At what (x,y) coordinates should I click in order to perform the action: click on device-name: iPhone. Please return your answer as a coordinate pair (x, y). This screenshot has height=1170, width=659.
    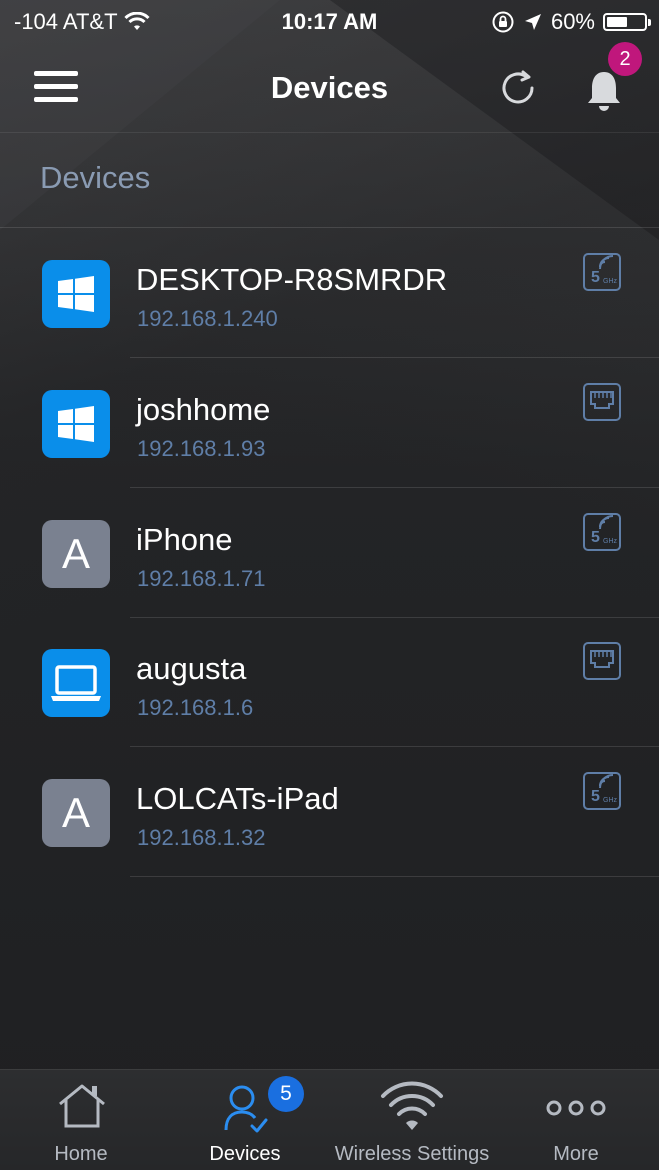
    Looking at the image, I should click on (184, 539).